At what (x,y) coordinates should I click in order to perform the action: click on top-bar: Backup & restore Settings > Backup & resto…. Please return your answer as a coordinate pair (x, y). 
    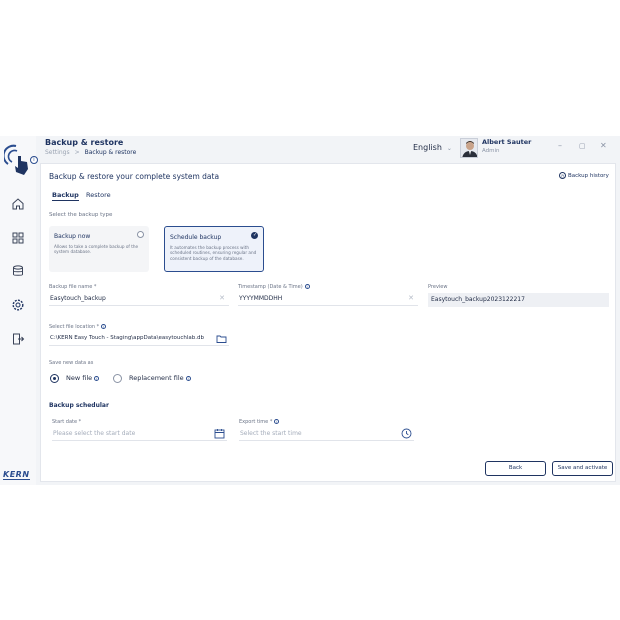
    Looking at the image, I should click on (328, 149).